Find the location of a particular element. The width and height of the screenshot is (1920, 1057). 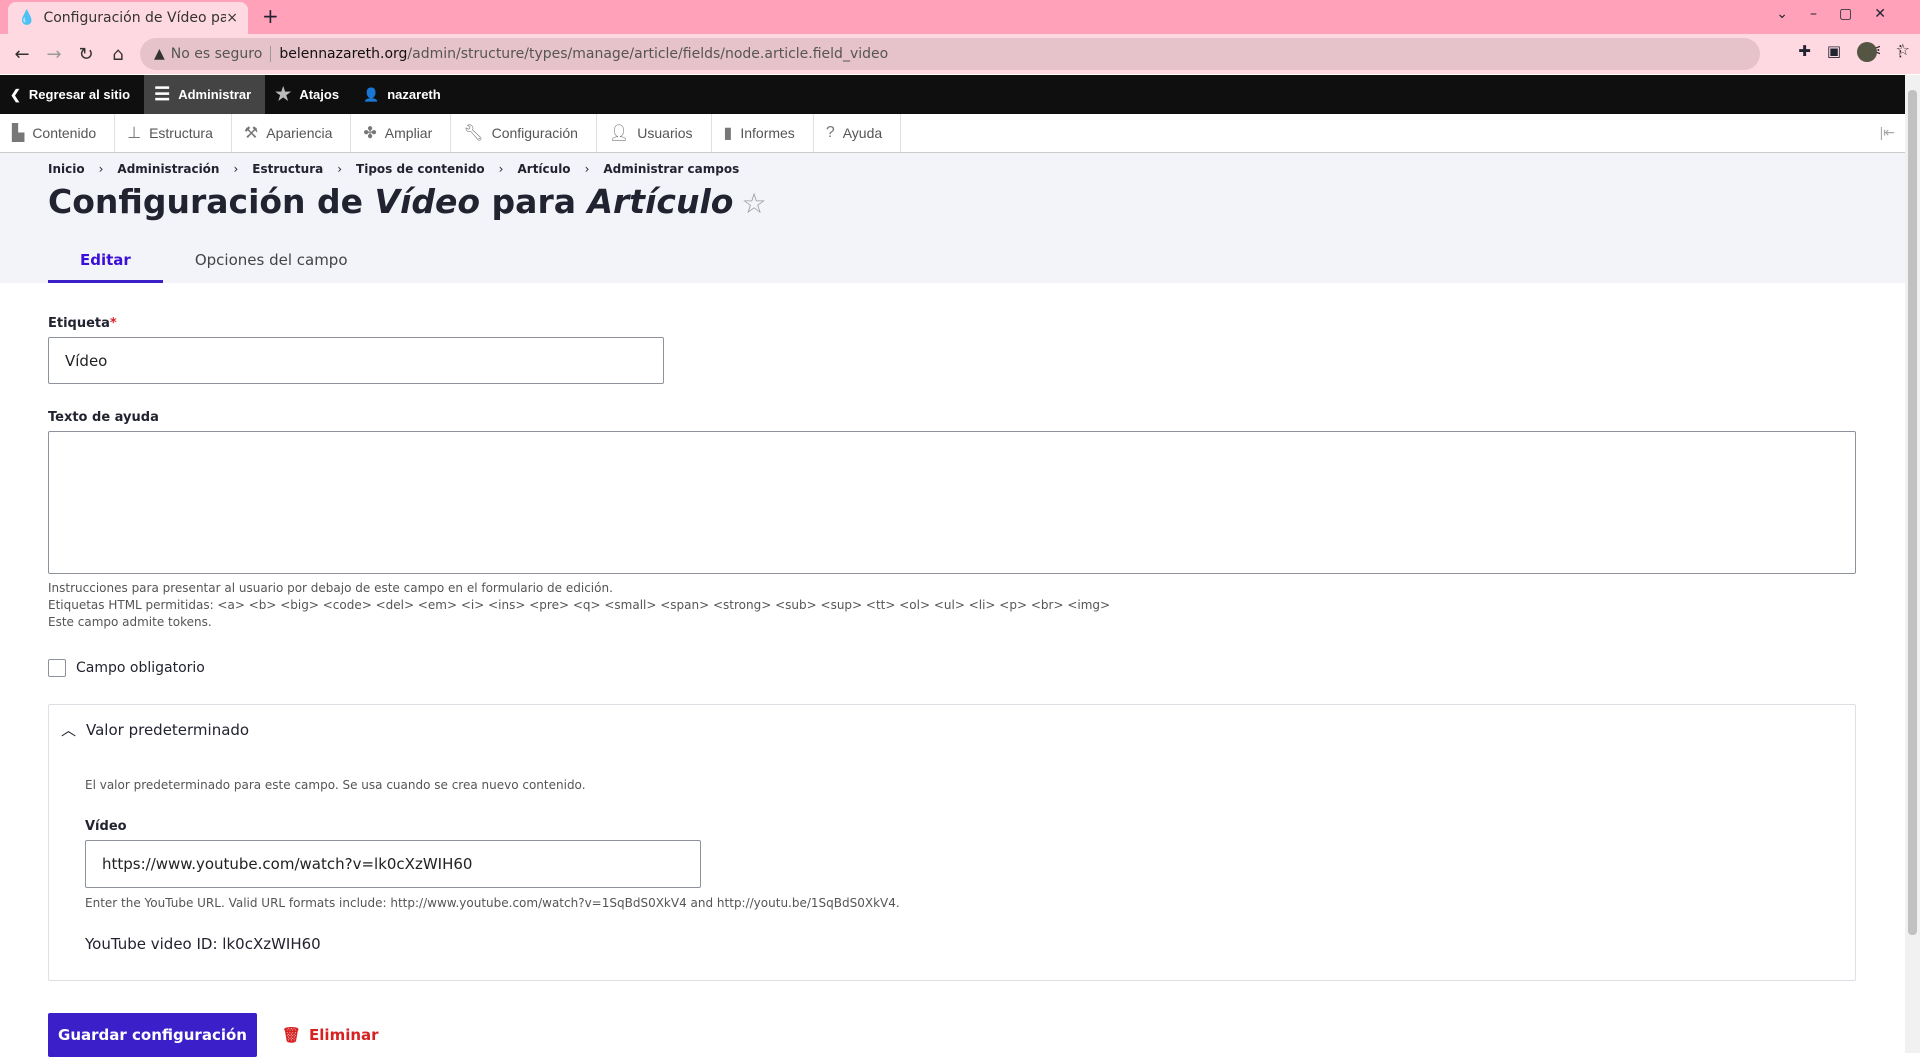

tray-item-help: ? Ayuda is located at coordinates (858, 133).